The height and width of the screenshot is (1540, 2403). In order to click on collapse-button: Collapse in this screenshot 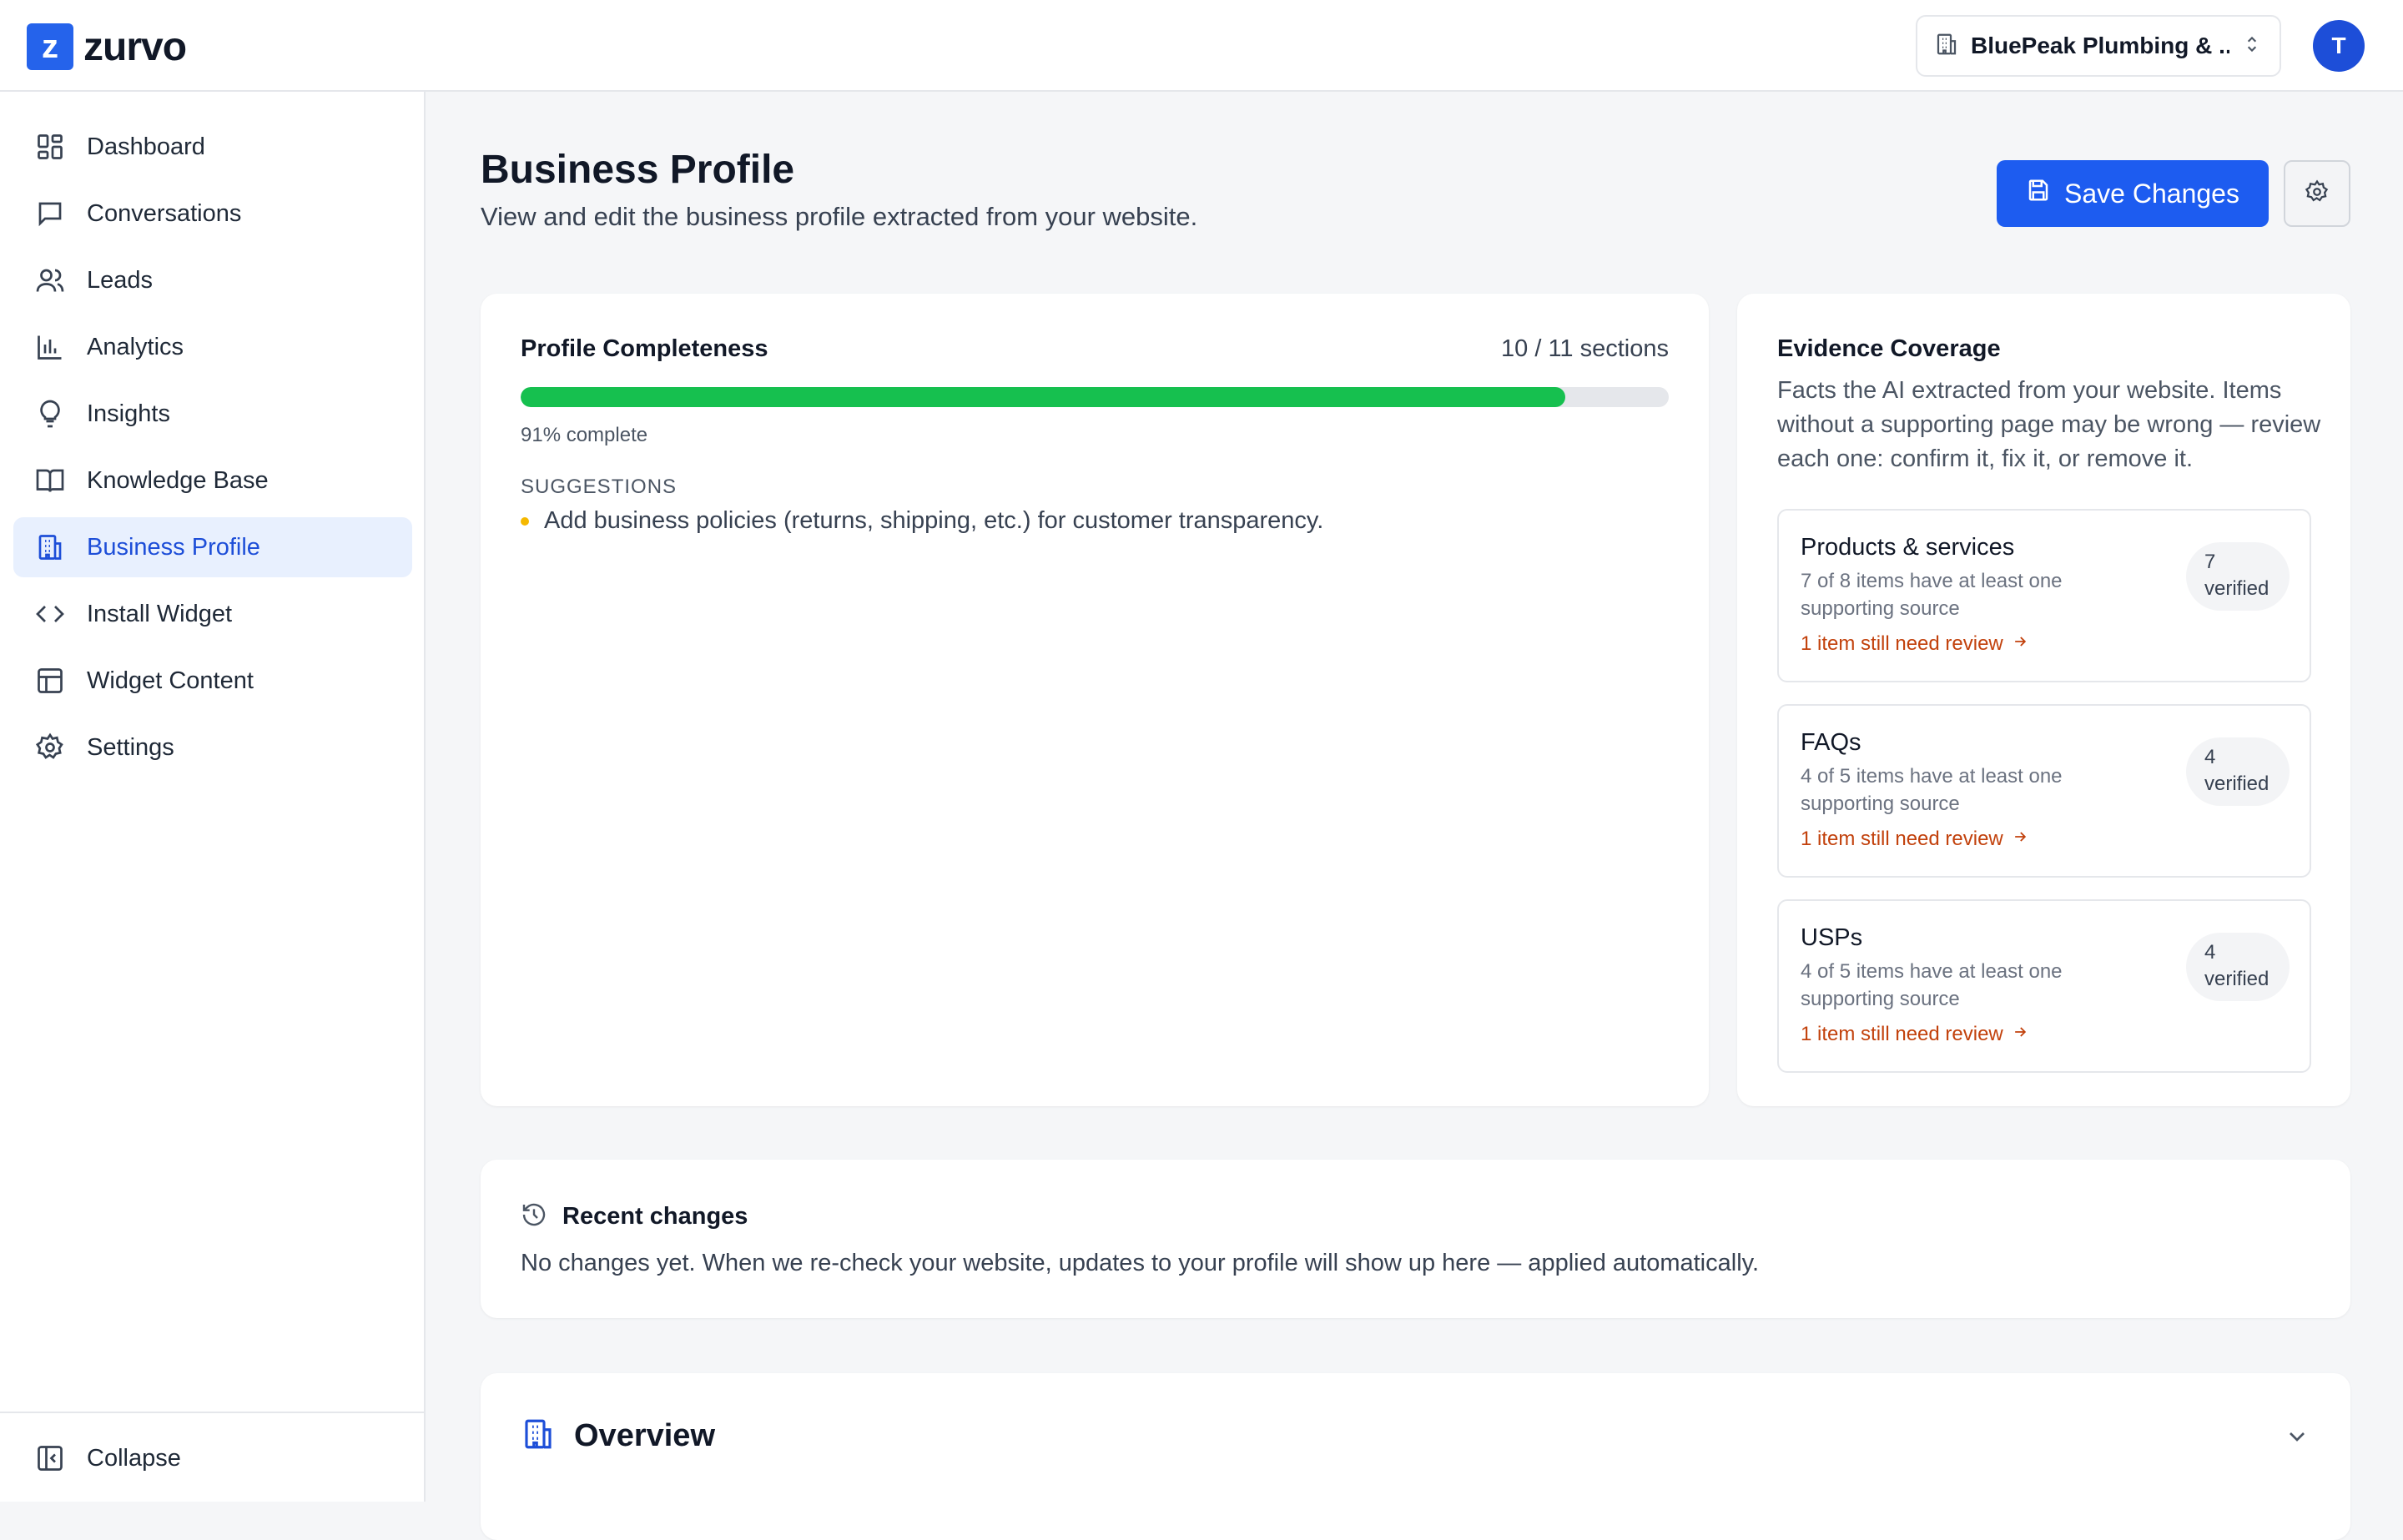, I will do `click(212, 1458)`.